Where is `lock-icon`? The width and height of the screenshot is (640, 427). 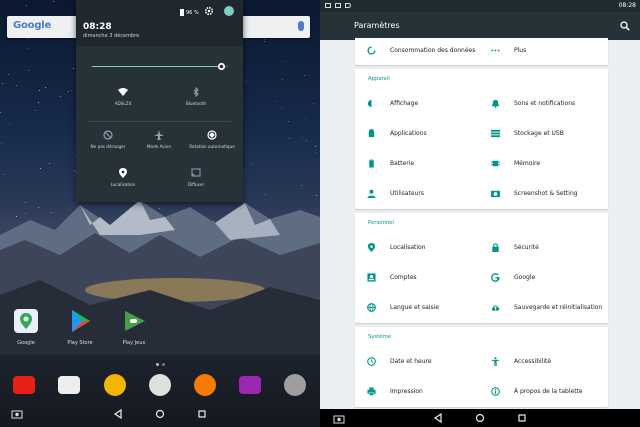 lock-icon is located at coordinates (495, 247).